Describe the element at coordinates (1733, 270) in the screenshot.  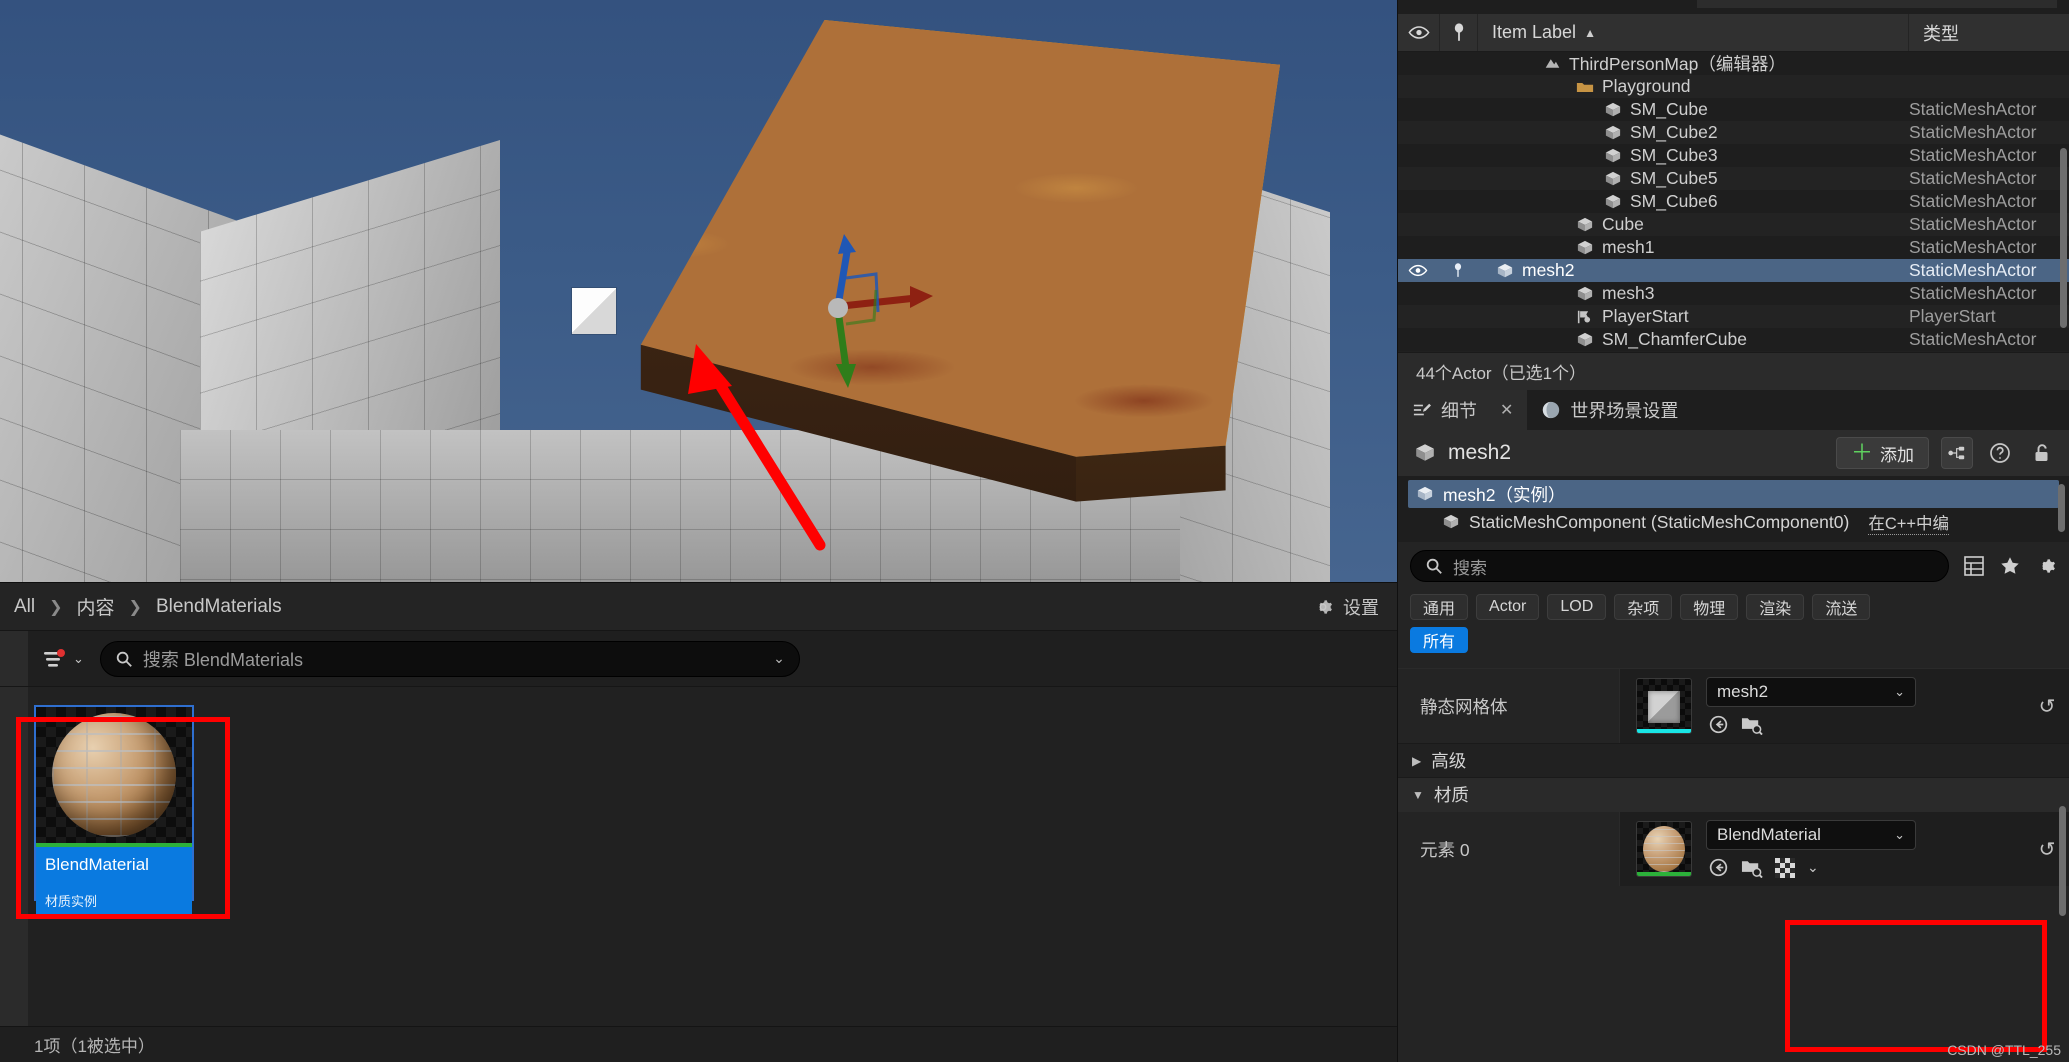
I see `outliner-row-mesh2: mesh2 StaticMeshActor` at that location.